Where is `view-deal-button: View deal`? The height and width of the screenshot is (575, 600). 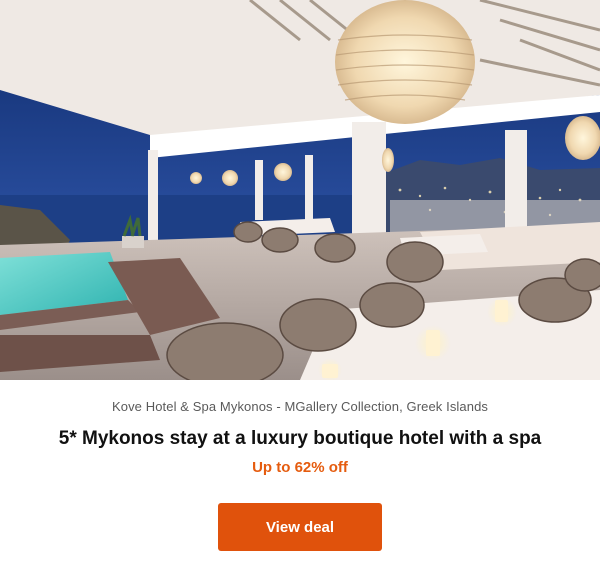
view-deal-button: View deal is located at coordinates (300, 527).